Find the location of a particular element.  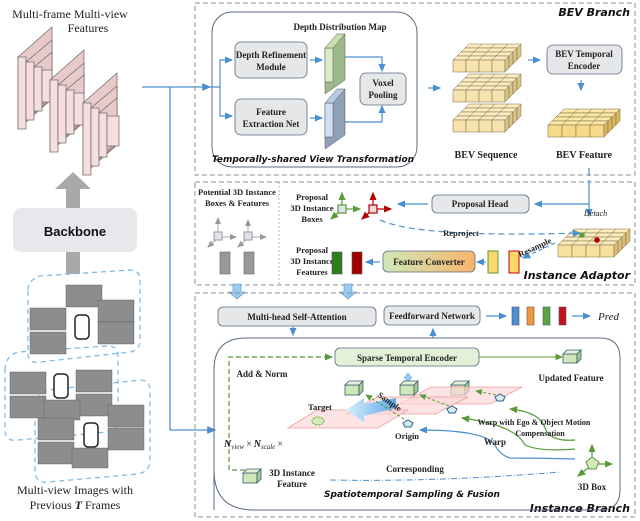

pred-feature-green is located at coordinates (546, 316).